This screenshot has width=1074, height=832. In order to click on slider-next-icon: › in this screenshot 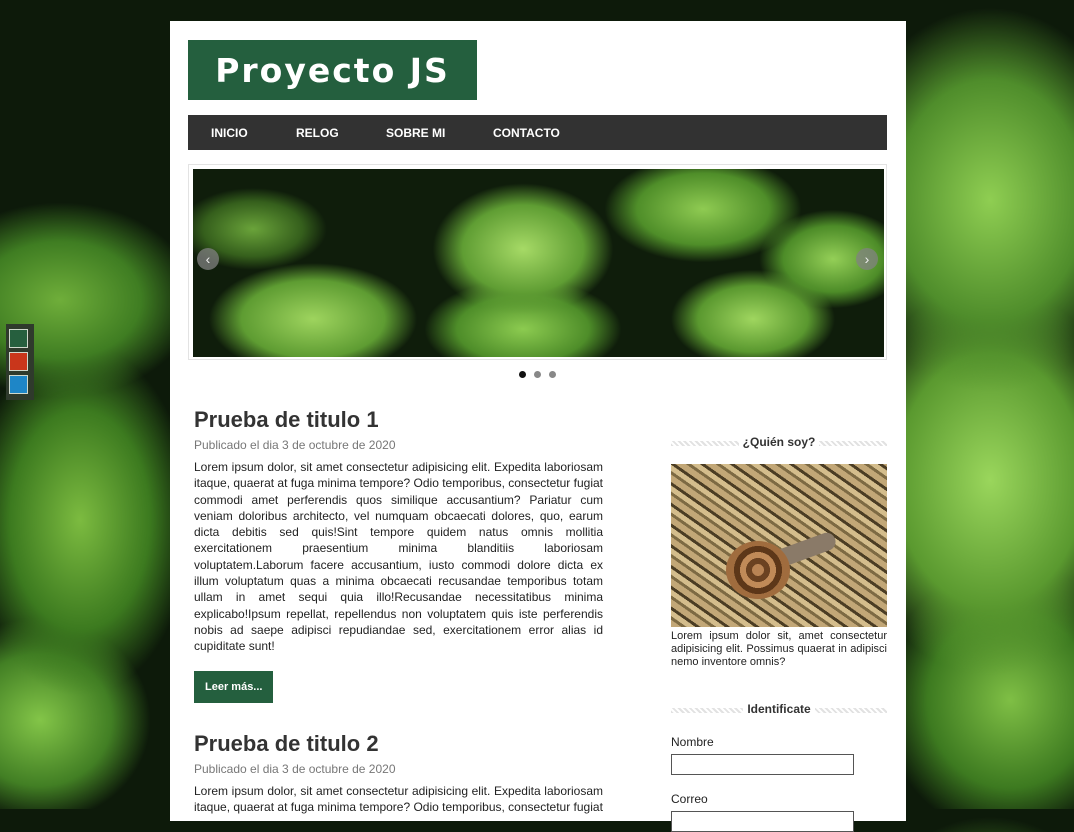, I will do `click(867, 259)`.